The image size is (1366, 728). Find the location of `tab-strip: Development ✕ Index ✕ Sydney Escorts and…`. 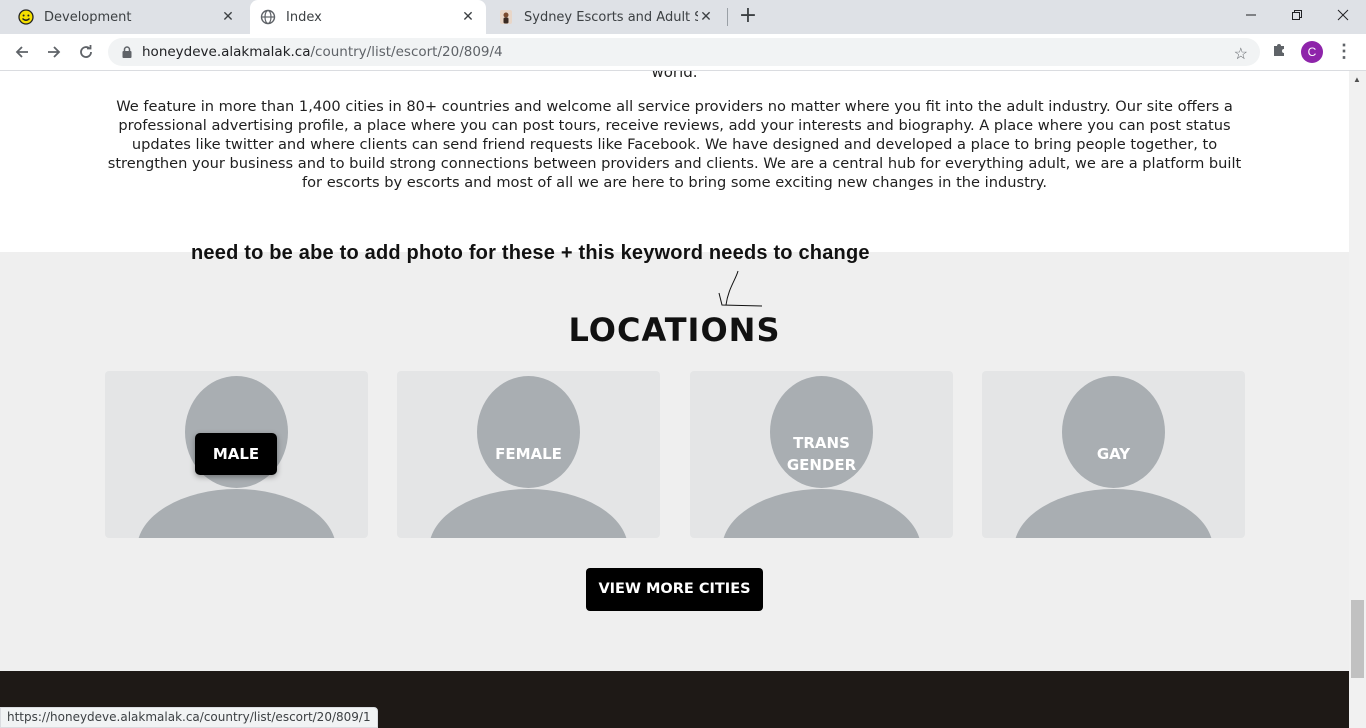

tab-strip: Development ✕ Index ✕ Sydney Escorts and… is located at coordinates (683, 17).